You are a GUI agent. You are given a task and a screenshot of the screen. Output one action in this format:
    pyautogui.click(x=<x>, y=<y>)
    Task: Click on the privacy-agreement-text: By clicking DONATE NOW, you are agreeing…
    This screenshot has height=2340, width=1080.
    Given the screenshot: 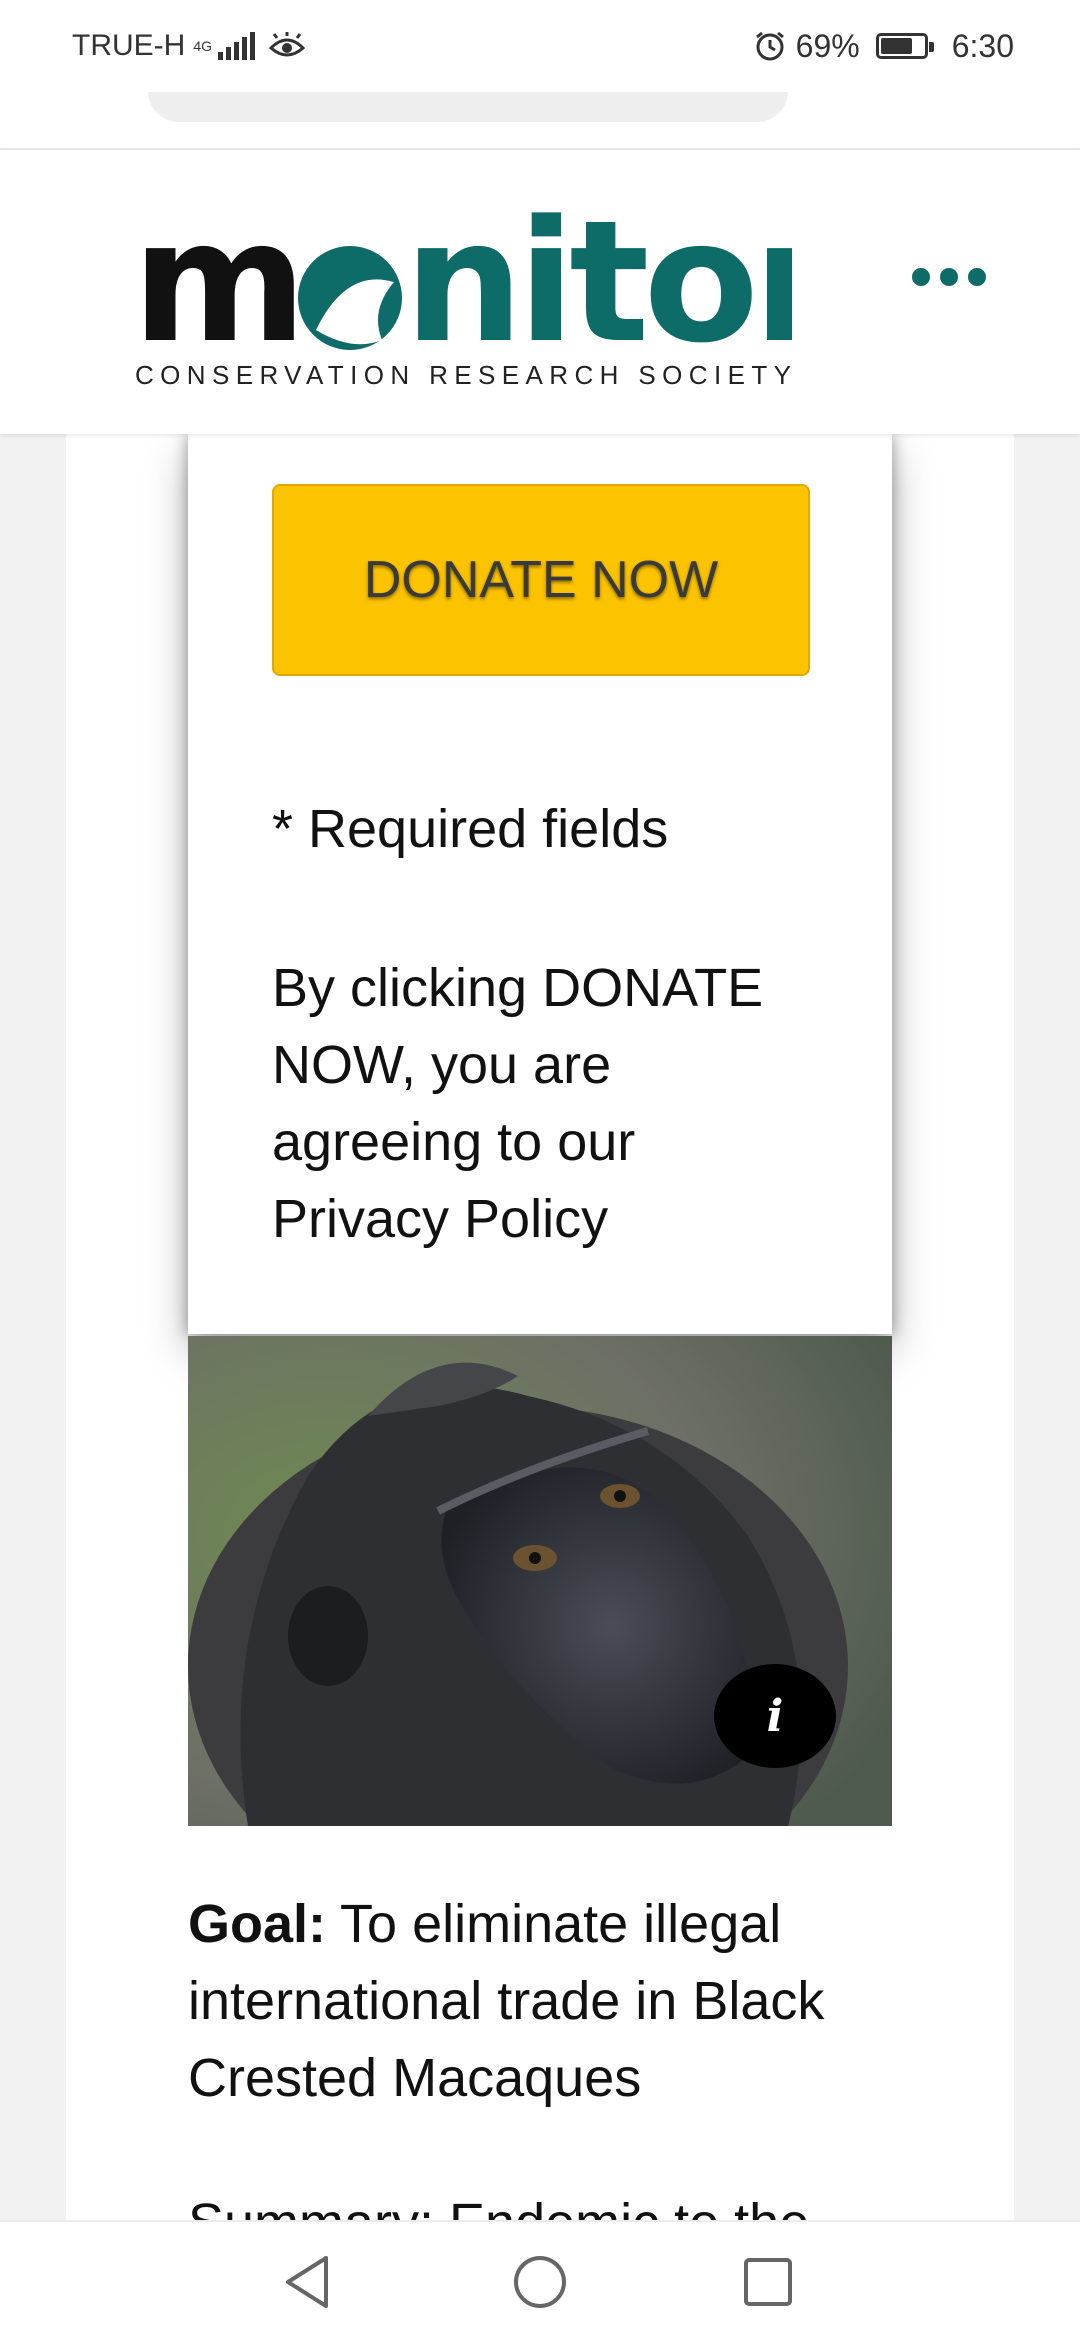 What is the action you would take?
    pyautogui.click(x=518, y=1103)
    